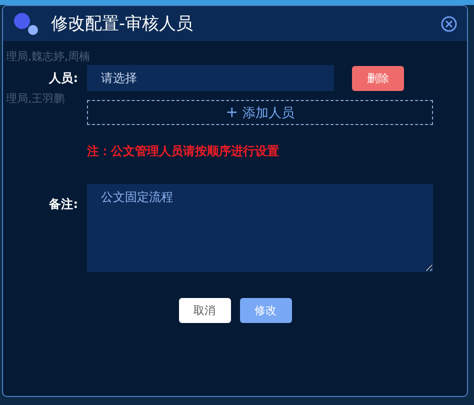  I want to click on field-label: 人员:, so click(63, 78).